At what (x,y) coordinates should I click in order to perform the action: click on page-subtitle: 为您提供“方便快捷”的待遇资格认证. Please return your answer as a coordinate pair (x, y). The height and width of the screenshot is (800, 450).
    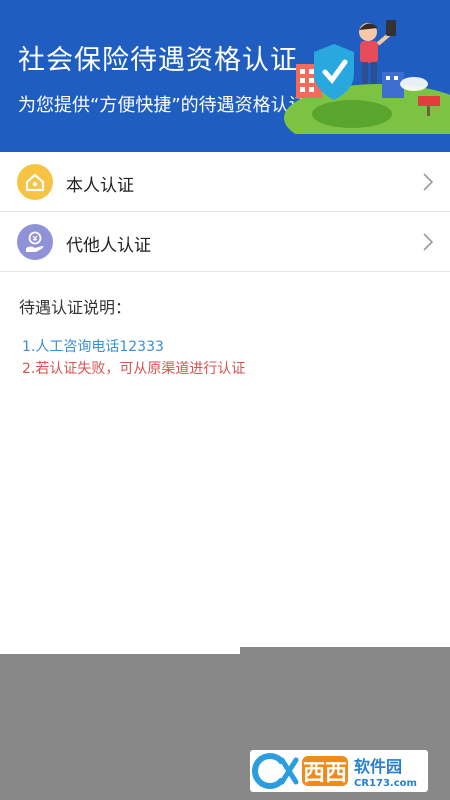
    Looking at the image, I should click on (162, 105).